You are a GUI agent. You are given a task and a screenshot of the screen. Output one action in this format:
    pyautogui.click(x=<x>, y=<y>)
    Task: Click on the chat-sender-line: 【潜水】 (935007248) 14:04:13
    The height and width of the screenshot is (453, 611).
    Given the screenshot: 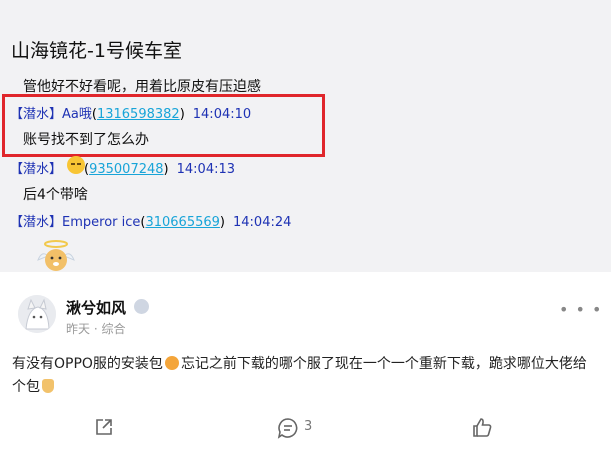 What is the action you would take?
    pyautogui.click(x=123, y=169)
    